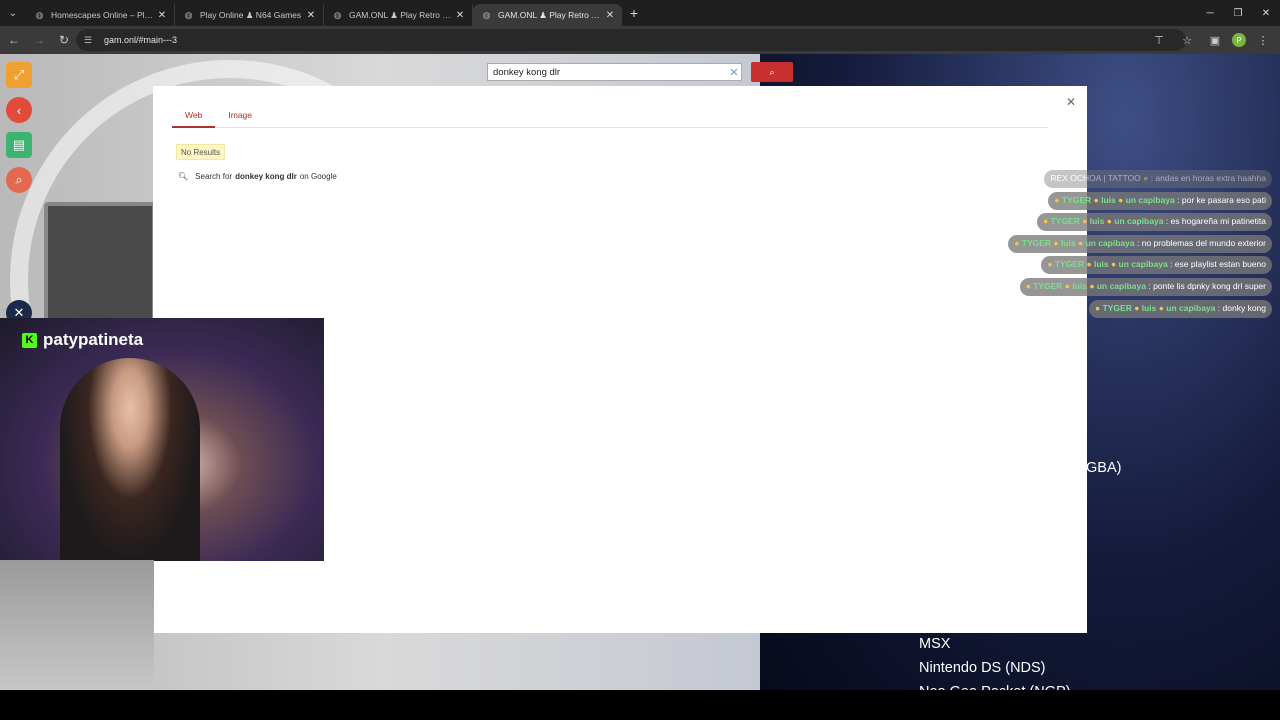 The height and width of the screenshot is (720, 1280). I want to click on side-toolbar: ⤢ ‹ ▤ ⌕, so click(20, 132).